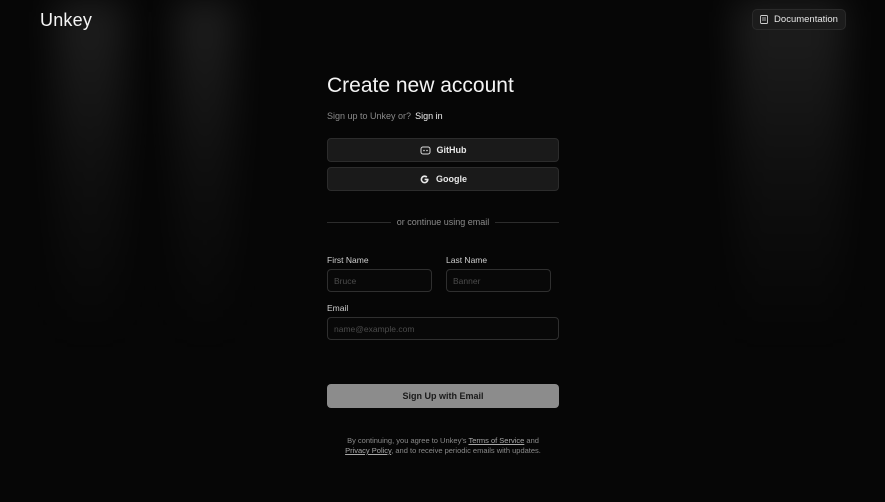 This screenshot has height=502, width=885. Describe the element at coordinates (451, 179) in the screenshot. I see `google-label: Google` at that location.